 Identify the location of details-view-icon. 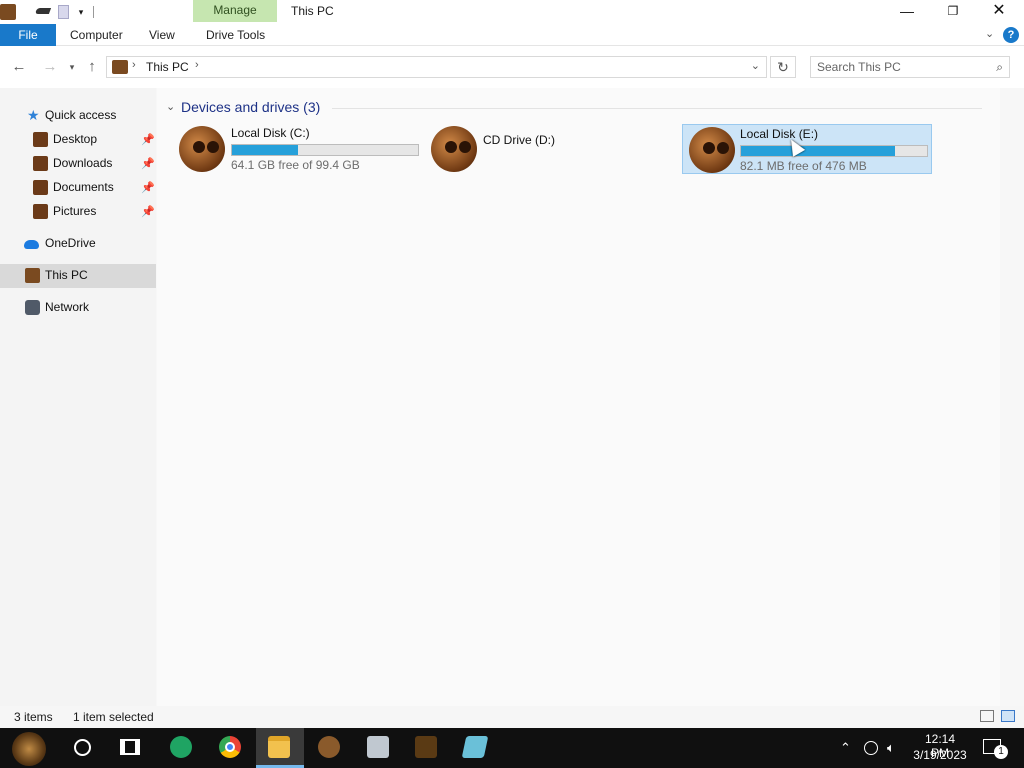
(987, 716).